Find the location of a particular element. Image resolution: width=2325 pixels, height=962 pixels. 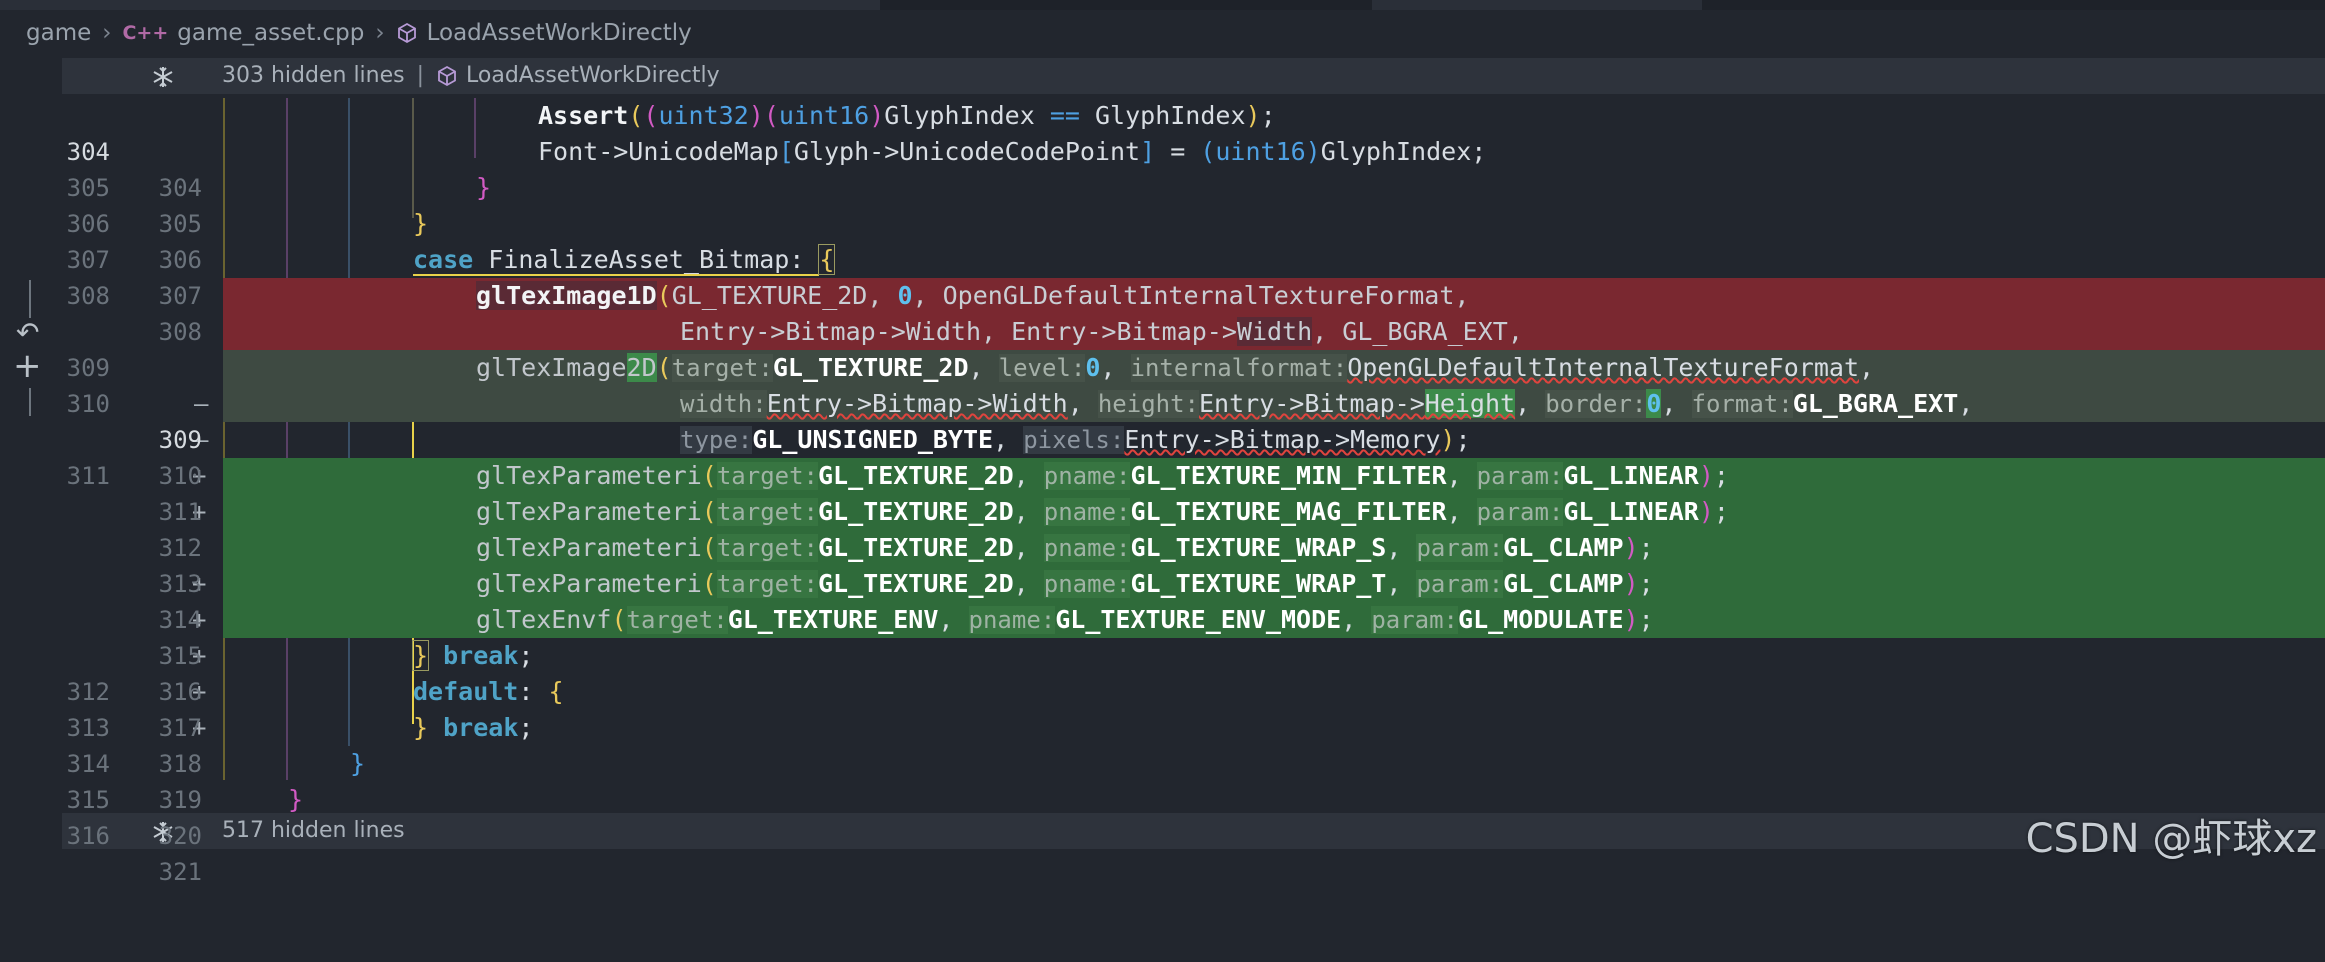

fold-region-bottom: 517 hidden lines is located at coordinates (1193, 831).